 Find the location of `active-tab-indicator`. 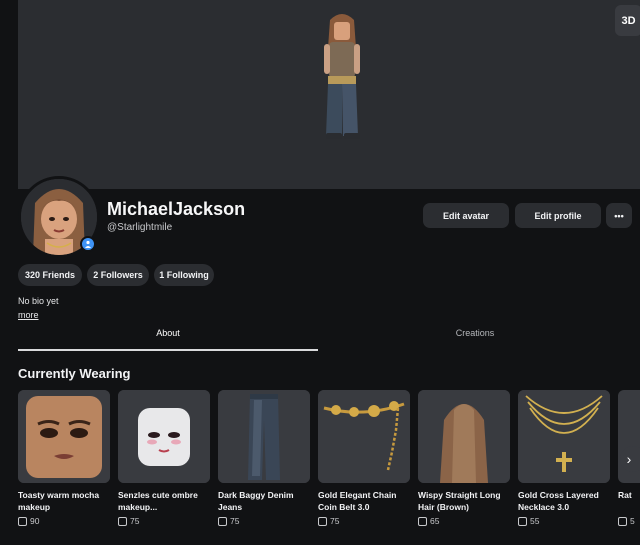

active-tab-indicator is located at coordinates (168, 350).